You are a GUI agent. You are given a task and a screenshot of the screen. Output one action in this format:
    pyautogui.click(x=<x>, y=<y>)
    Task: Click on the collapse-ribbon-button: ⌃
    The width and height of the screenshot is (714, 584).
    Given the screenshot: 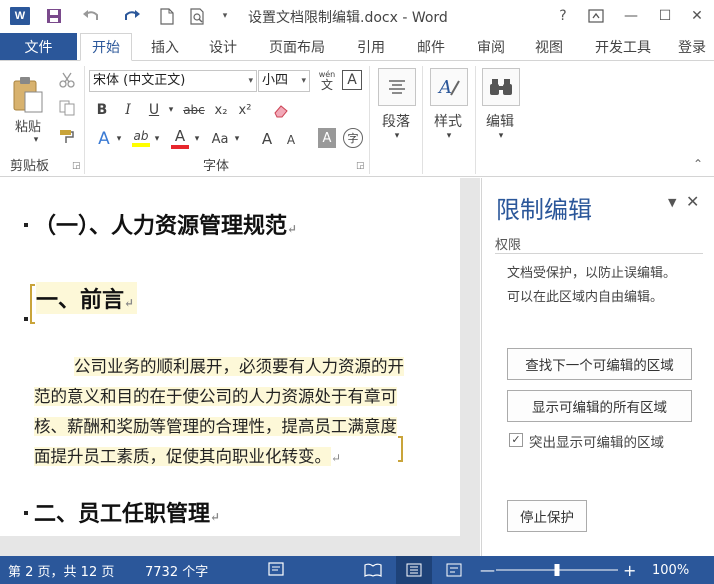 What is the action you would take?
    pyautogui.click(x=698, y=164)
    